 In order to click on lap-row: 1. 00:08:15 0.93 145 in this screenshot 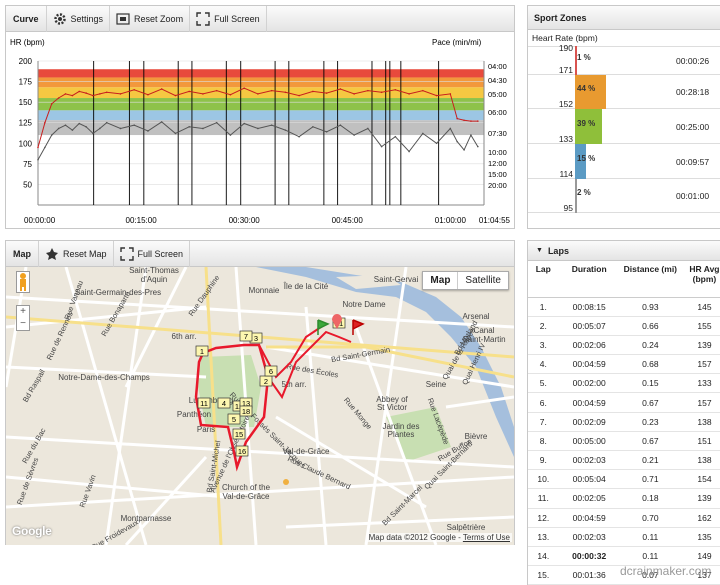, I will do `click(624, 307)`.